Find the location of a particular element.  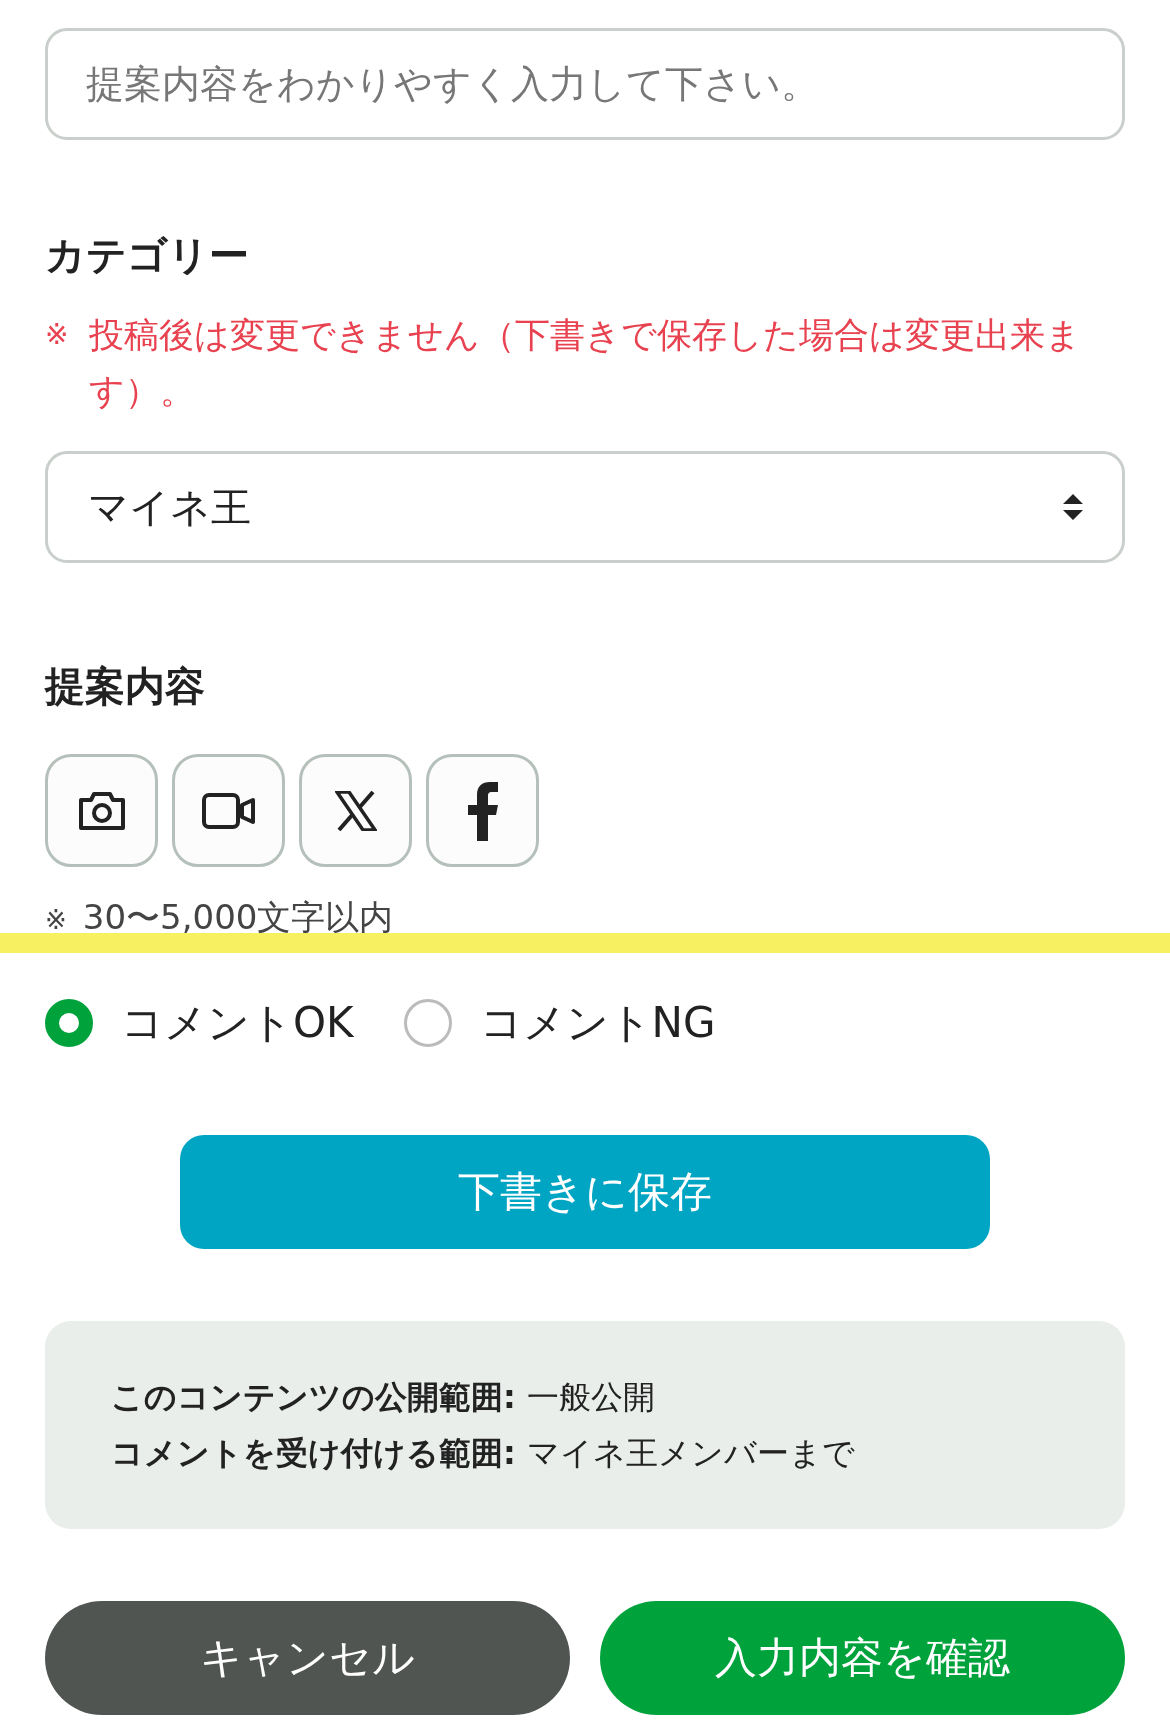

camera-button is located at coordinates (101, 810).